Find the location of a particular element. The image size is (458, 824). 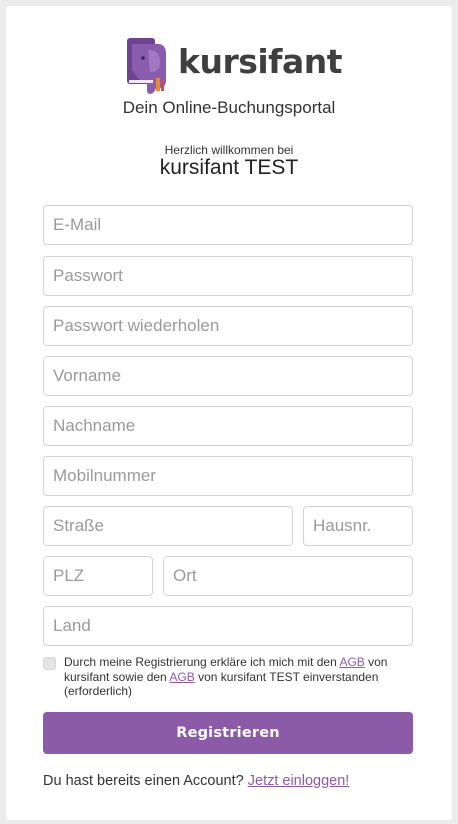

elephant-book-icon is located at coordinates (146, 66).